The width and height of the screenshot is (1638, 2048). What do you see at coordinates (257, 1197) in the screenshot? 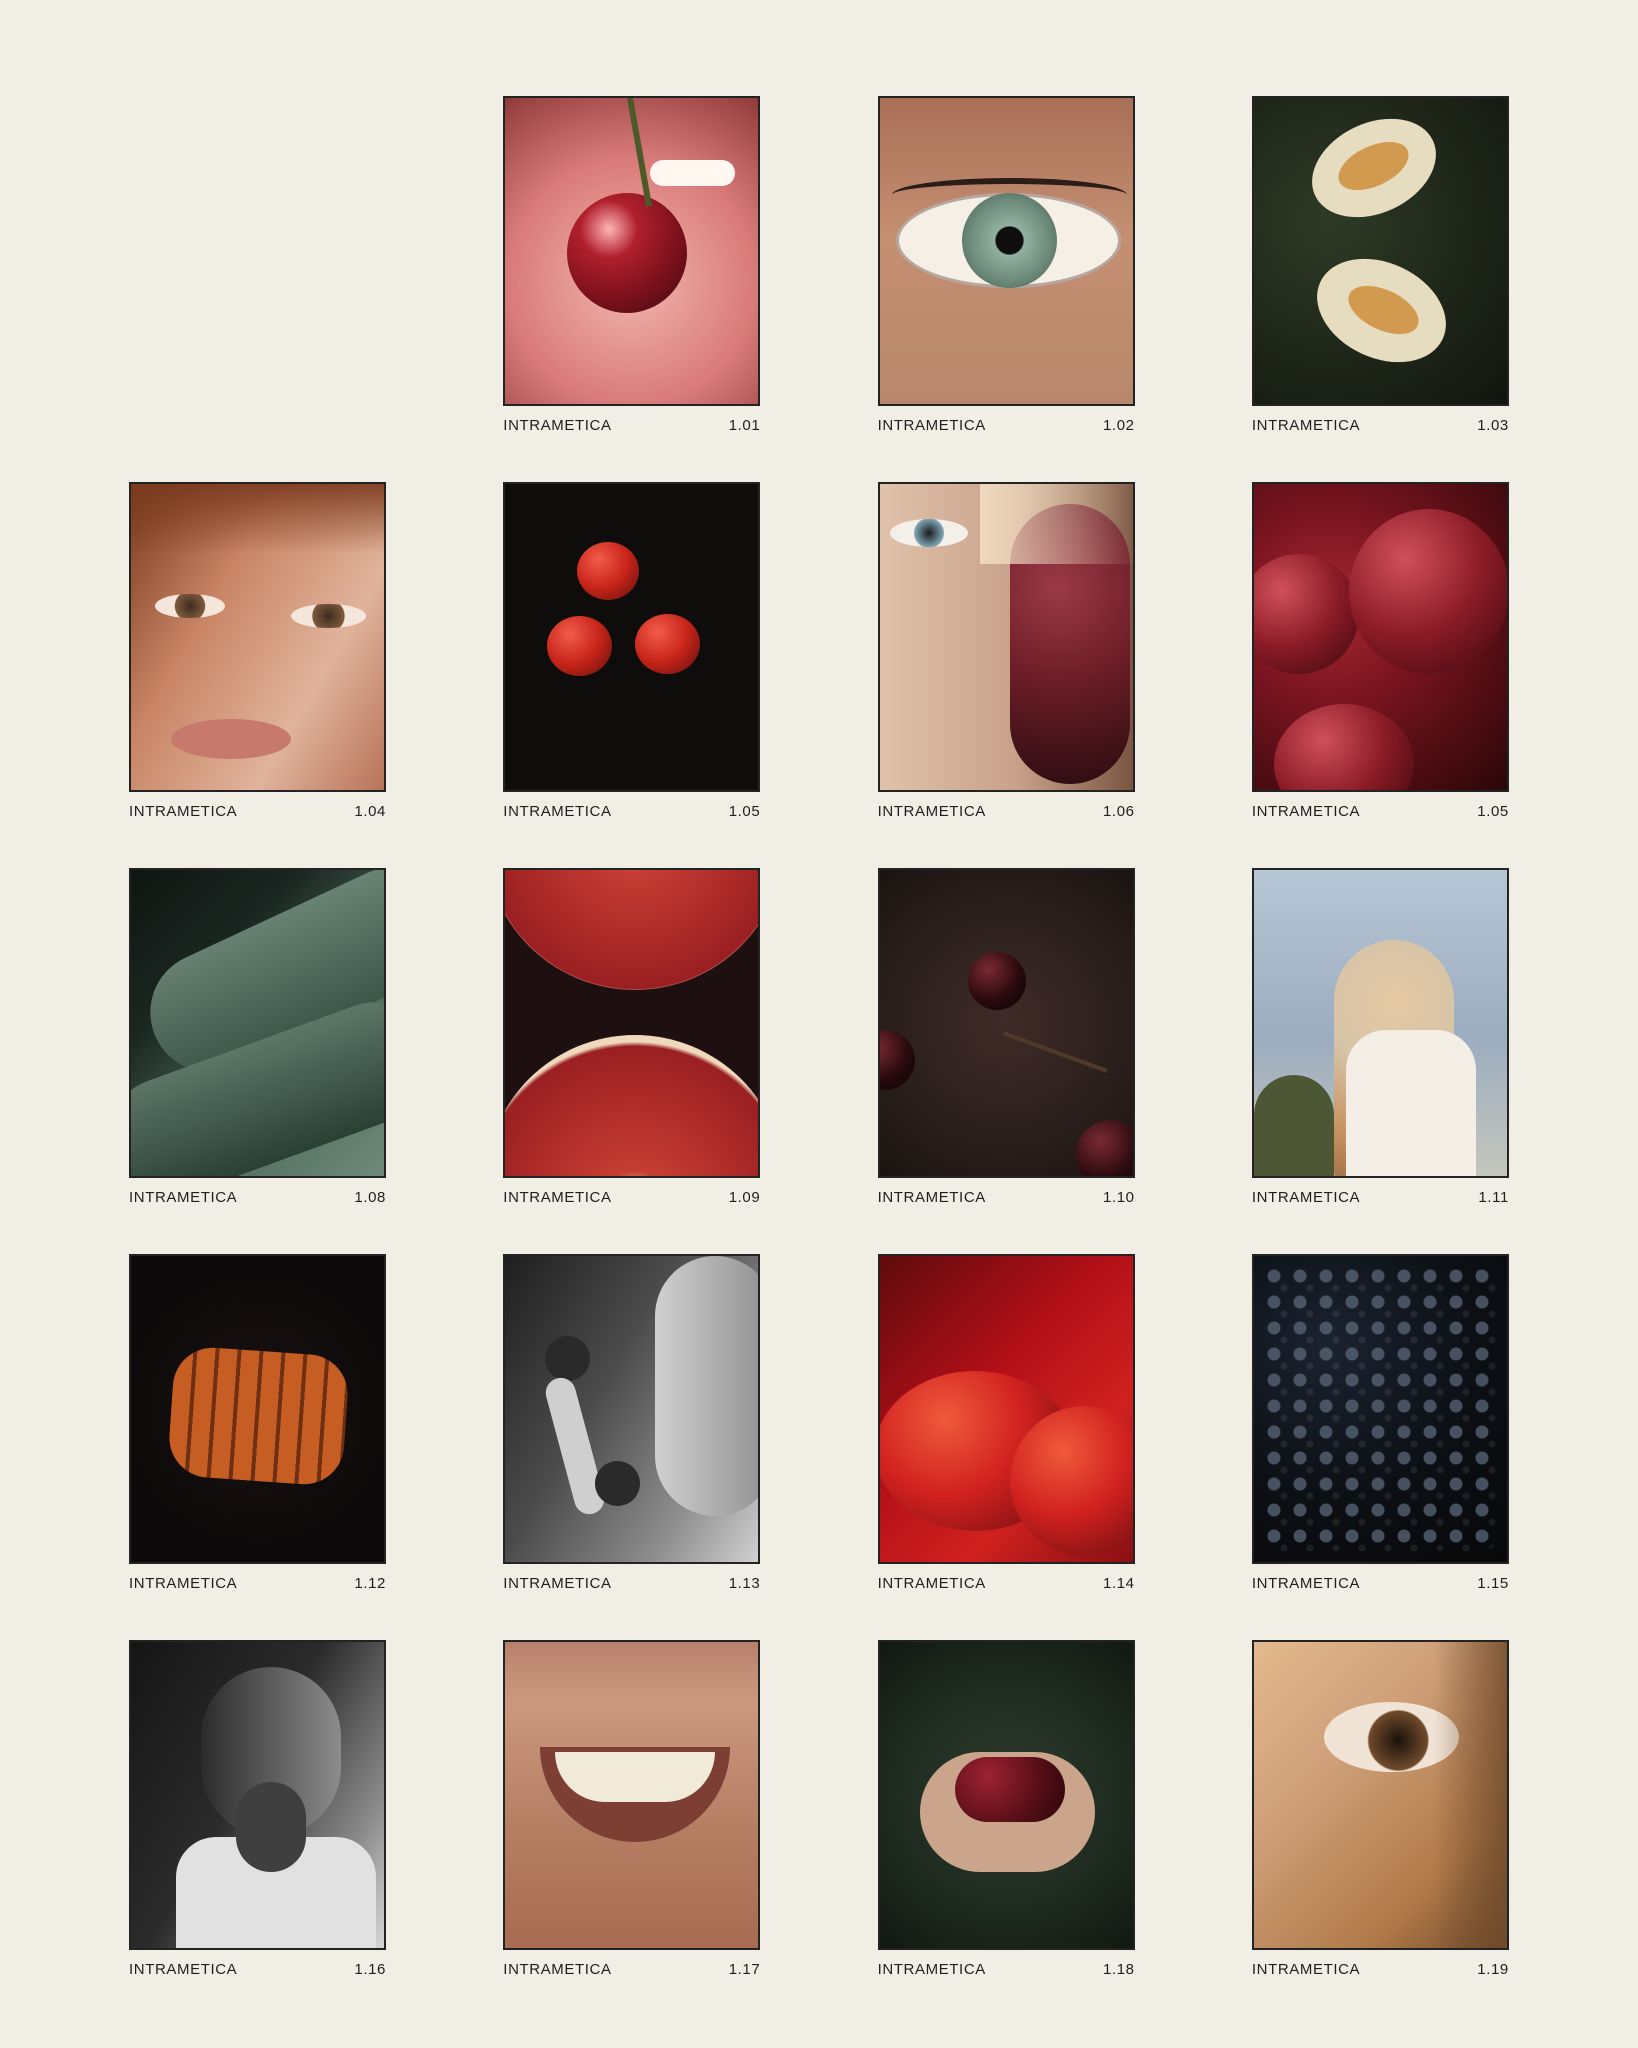
I see `caption: INTRAMETICA 1.08` at bounding box center [257, 1197].